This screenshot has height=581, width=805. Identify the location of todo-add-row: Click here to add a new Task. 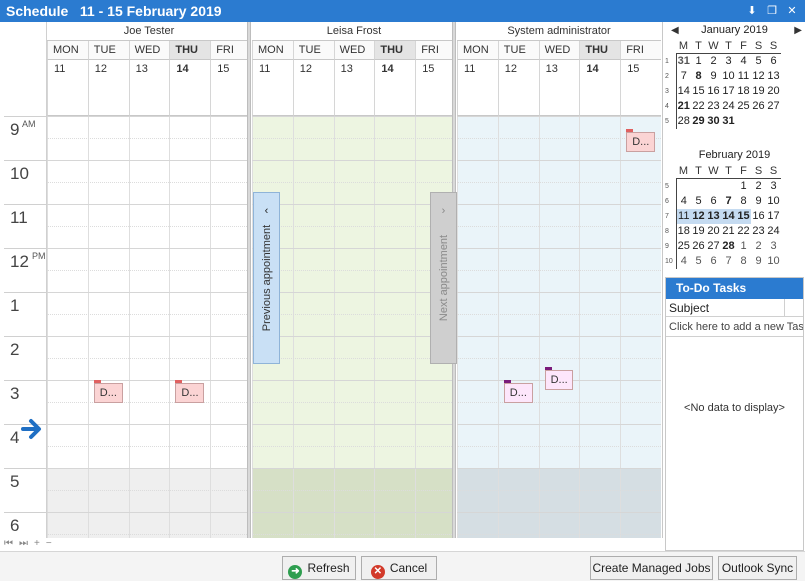
(734, 327).